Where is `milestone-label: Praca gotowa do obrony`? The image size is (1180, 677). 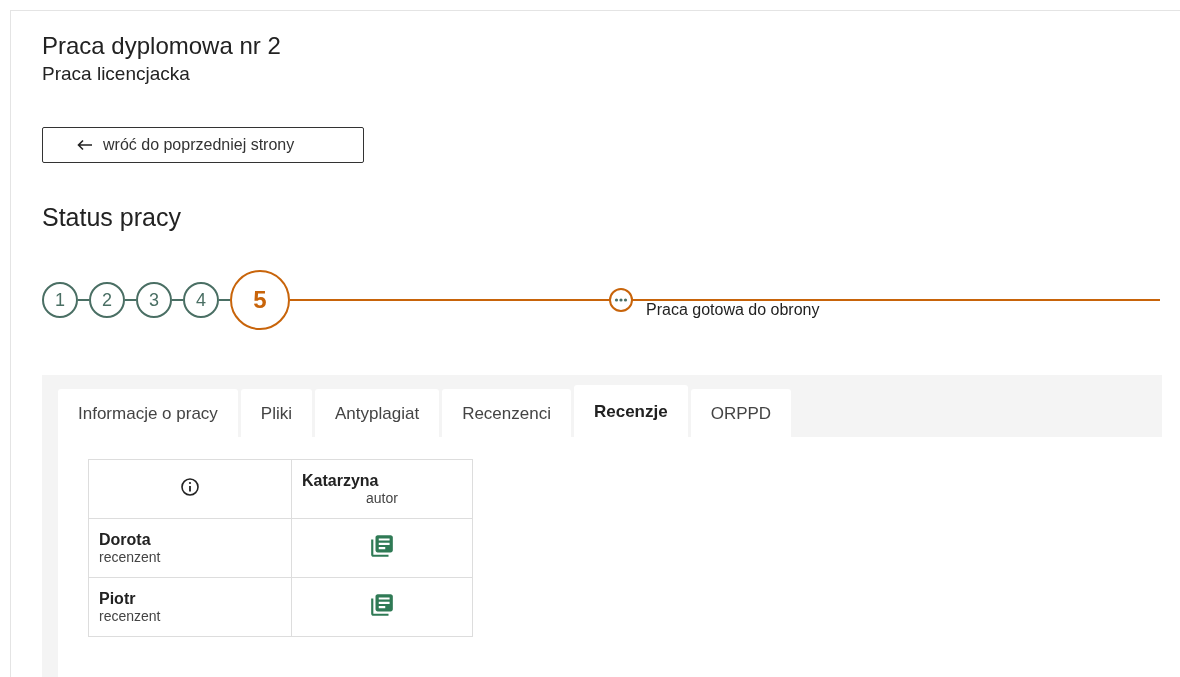
milestone-label: Praca gotowa do obrony is located at coordinates (733, 310).